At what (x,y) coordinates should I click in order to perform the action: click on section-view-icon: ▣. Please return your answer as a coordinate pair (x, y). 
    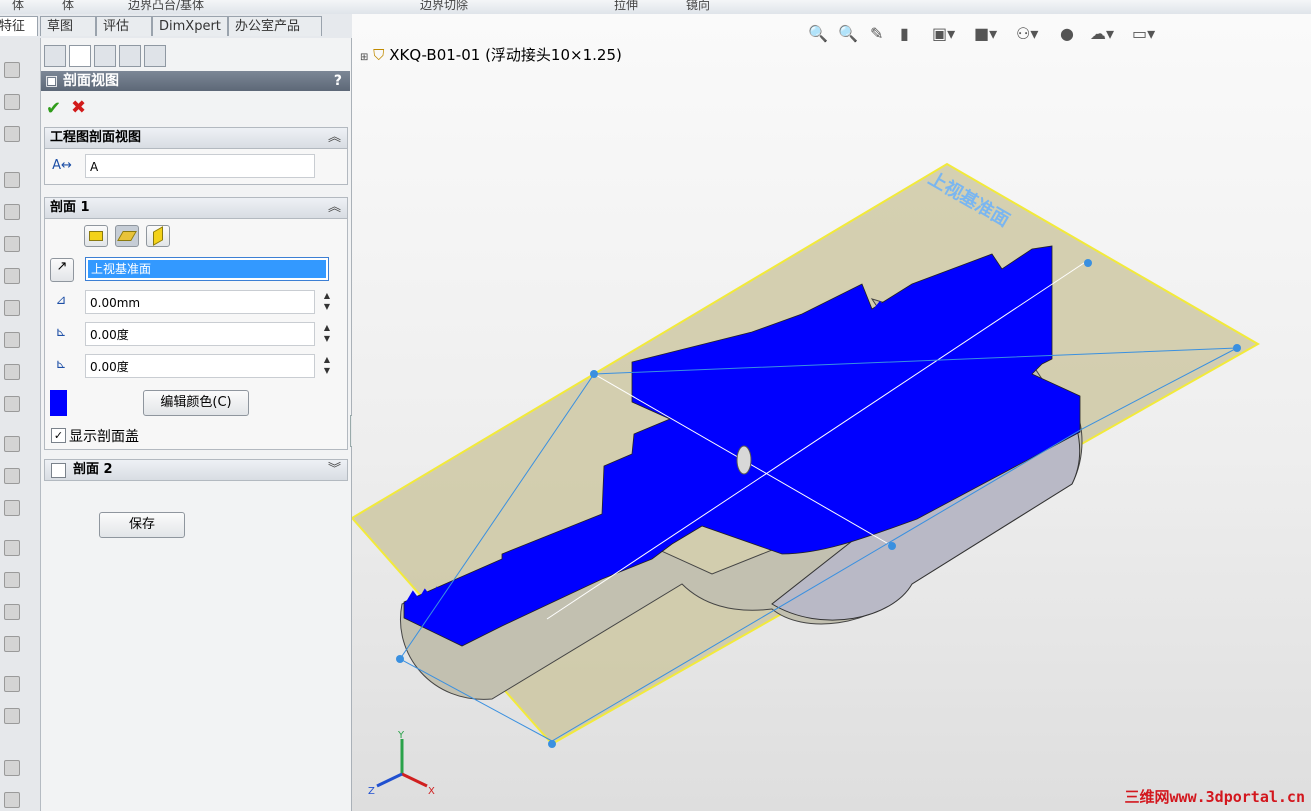
    Looking at the image, I should click on (52, 81).